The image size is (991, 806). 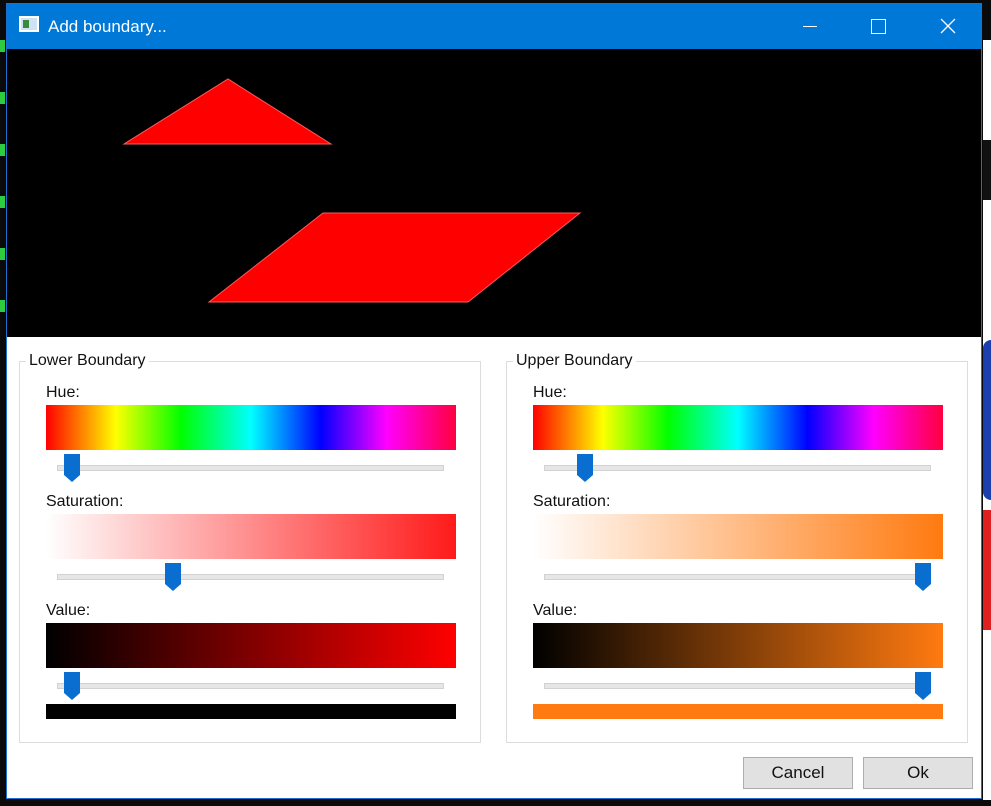 I want to click on preview-parallelogram-shape, so click(x=394, y=257).